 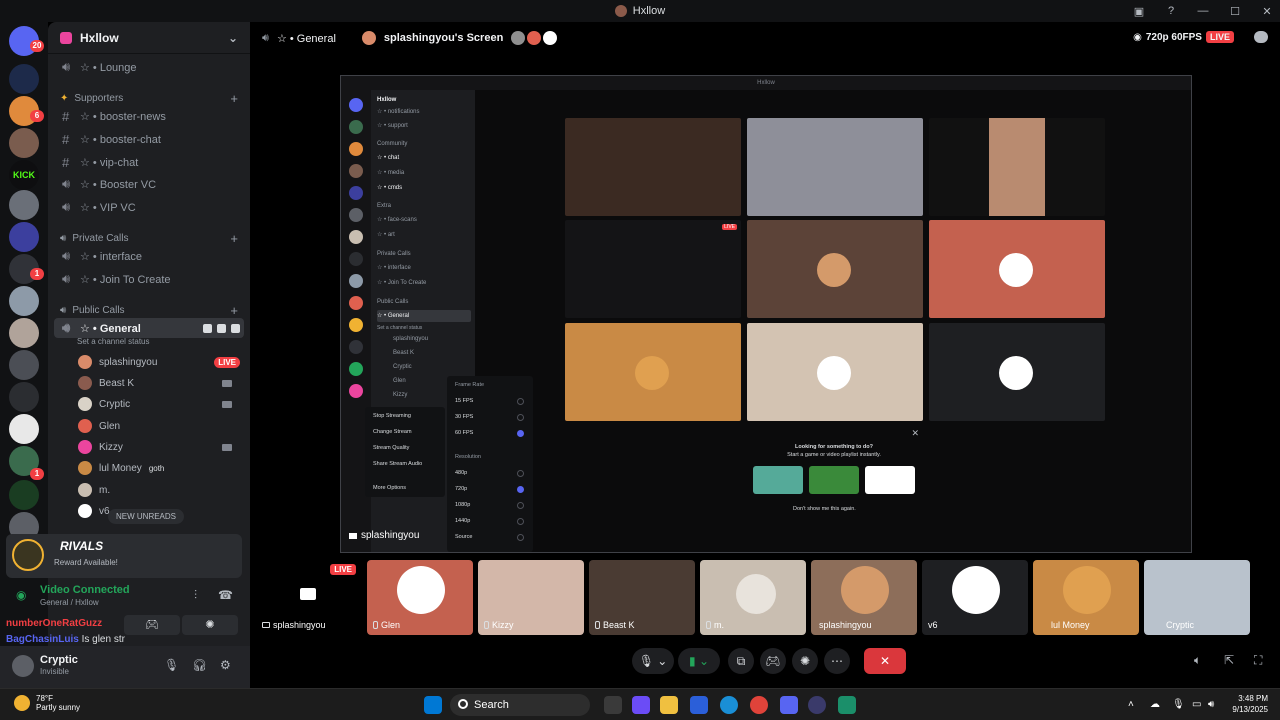 I want to click on category-public-calls: 🔊︎ Public Calls +, so click(x=149, y=310).